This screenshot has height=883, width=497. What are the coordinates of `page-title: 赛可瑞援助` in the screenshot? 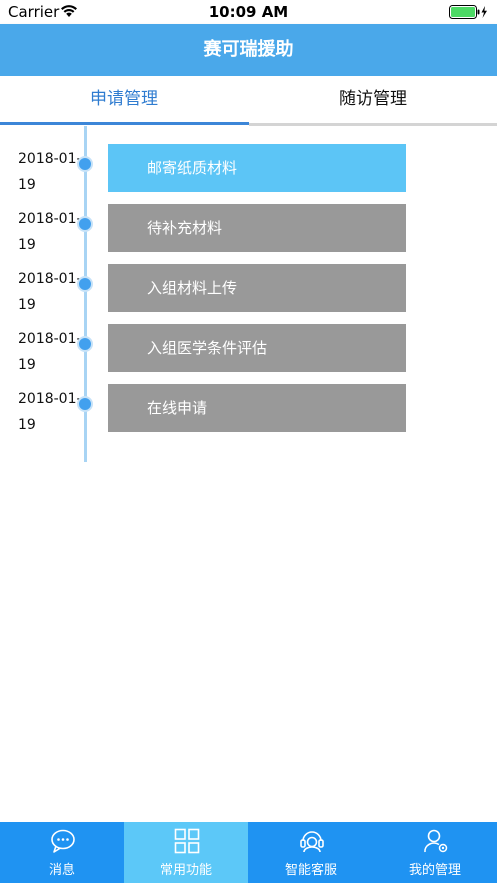 It's located at (248, 49).